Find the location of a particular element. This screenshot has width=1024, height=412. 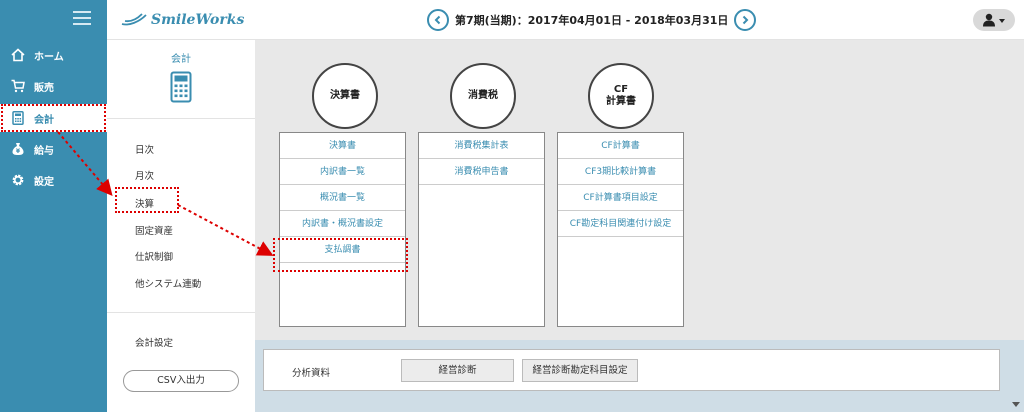

link-tax-summary: 消費税集計表 is located at coordinates (481, 146).